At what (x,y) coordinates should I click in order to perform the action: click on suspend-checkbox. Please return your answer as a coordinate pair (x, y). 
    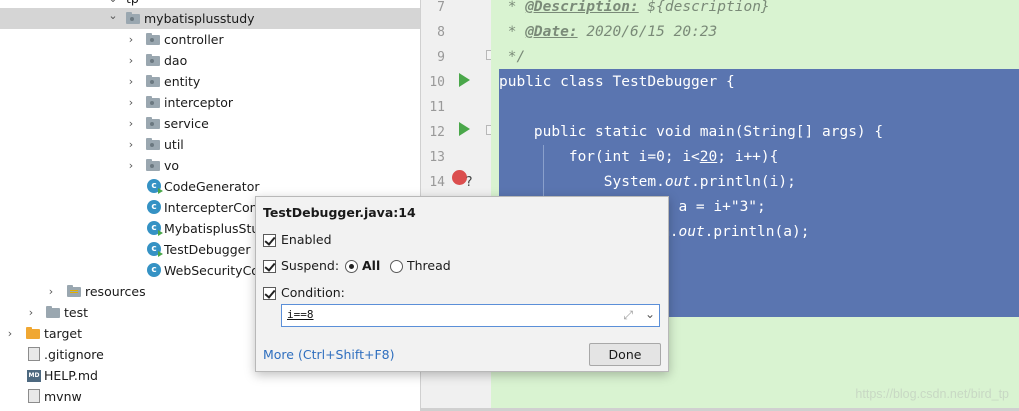
    Looking at the image, I should click on (269, 266).